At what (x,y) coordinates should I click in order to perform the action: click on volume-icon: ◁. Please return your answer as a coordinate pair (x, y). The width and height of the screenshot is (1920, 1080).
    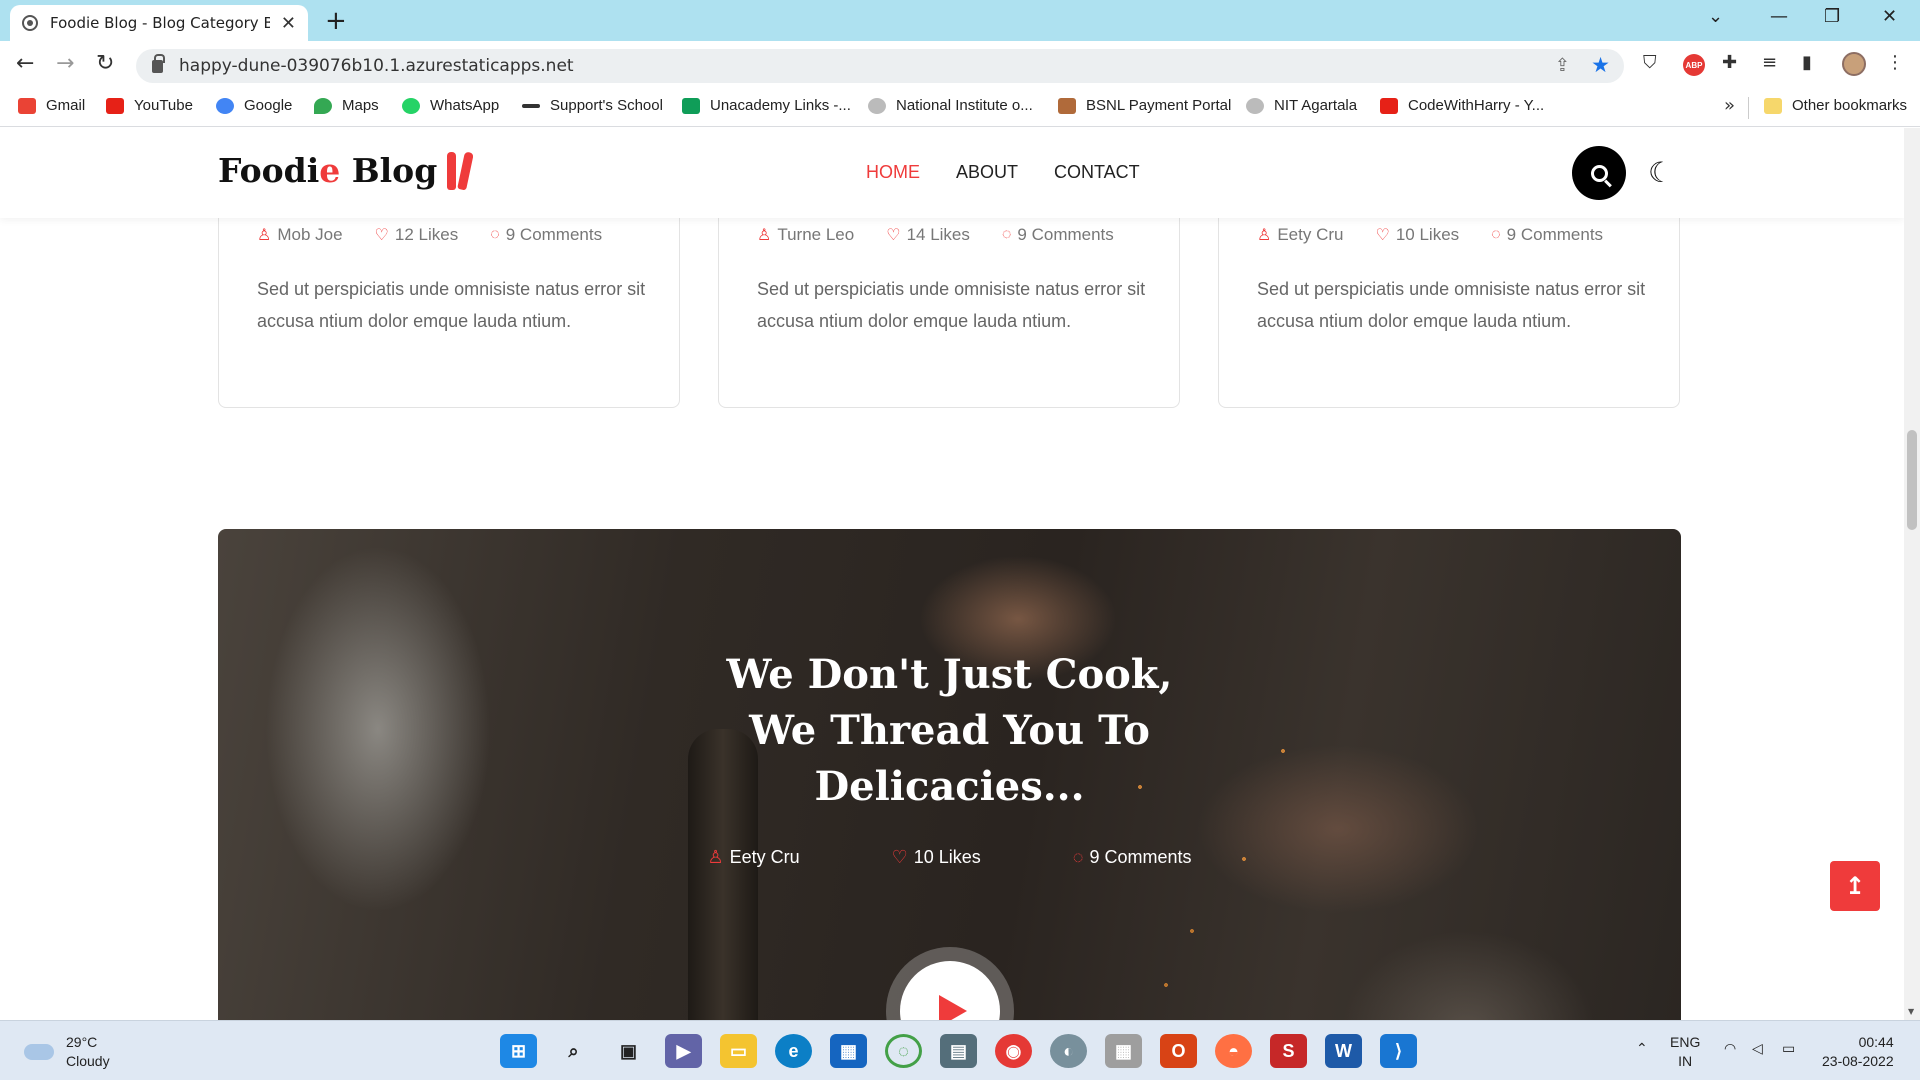
    Looking at the image, I should click on (1757, 1048).